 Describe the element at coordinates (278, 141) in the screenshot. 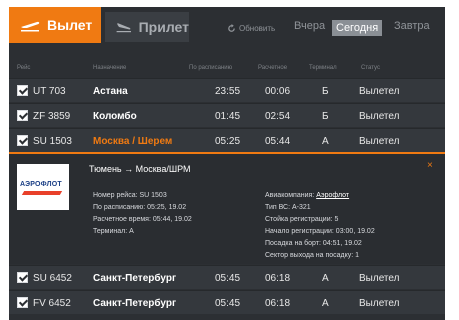

I see `flight-calculated: 05:44` at that location.